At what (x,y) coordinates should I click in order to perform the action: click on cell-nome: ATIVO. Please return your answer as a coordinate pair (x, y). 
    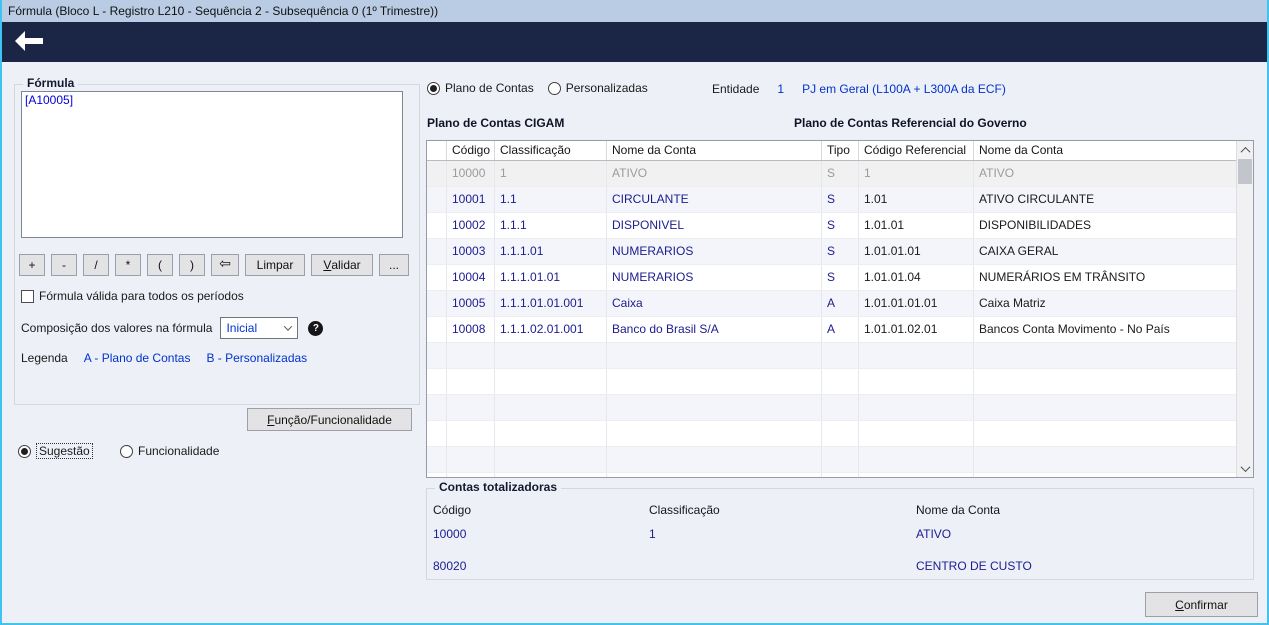
    Looking at the image, I should click on (714, 173).